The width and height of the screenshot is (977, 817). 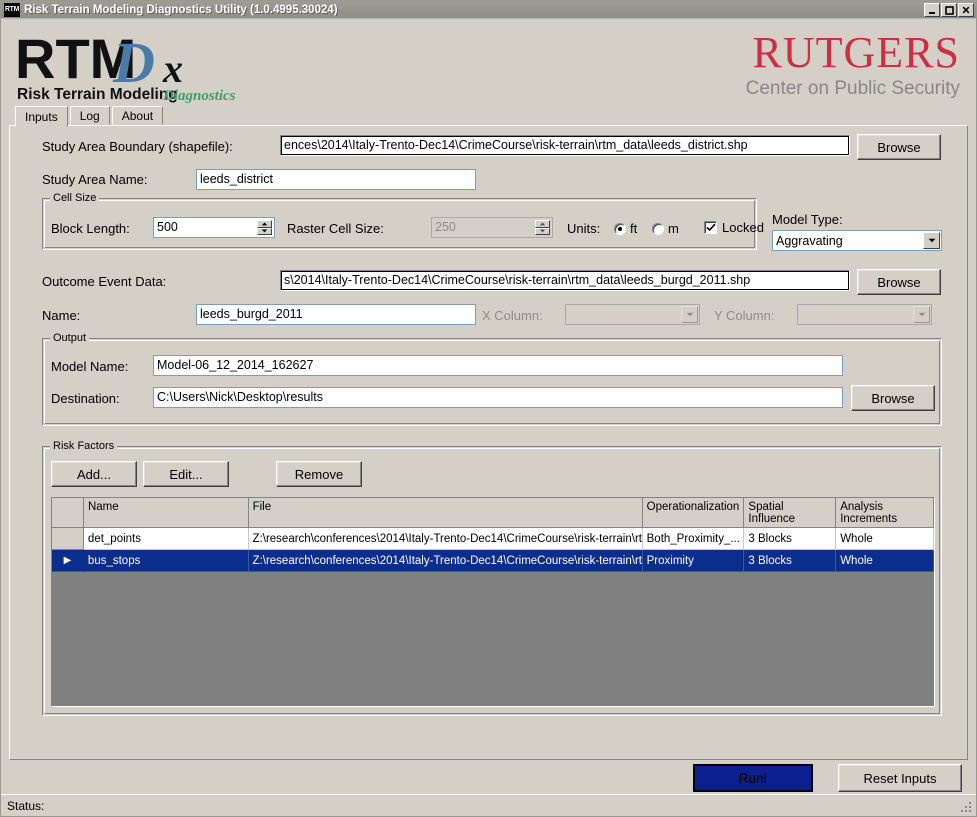 What do you see at coordinates (488, 805) in the screenshot?
I see `status-bar: Status:` at bounding box center [488, 805].